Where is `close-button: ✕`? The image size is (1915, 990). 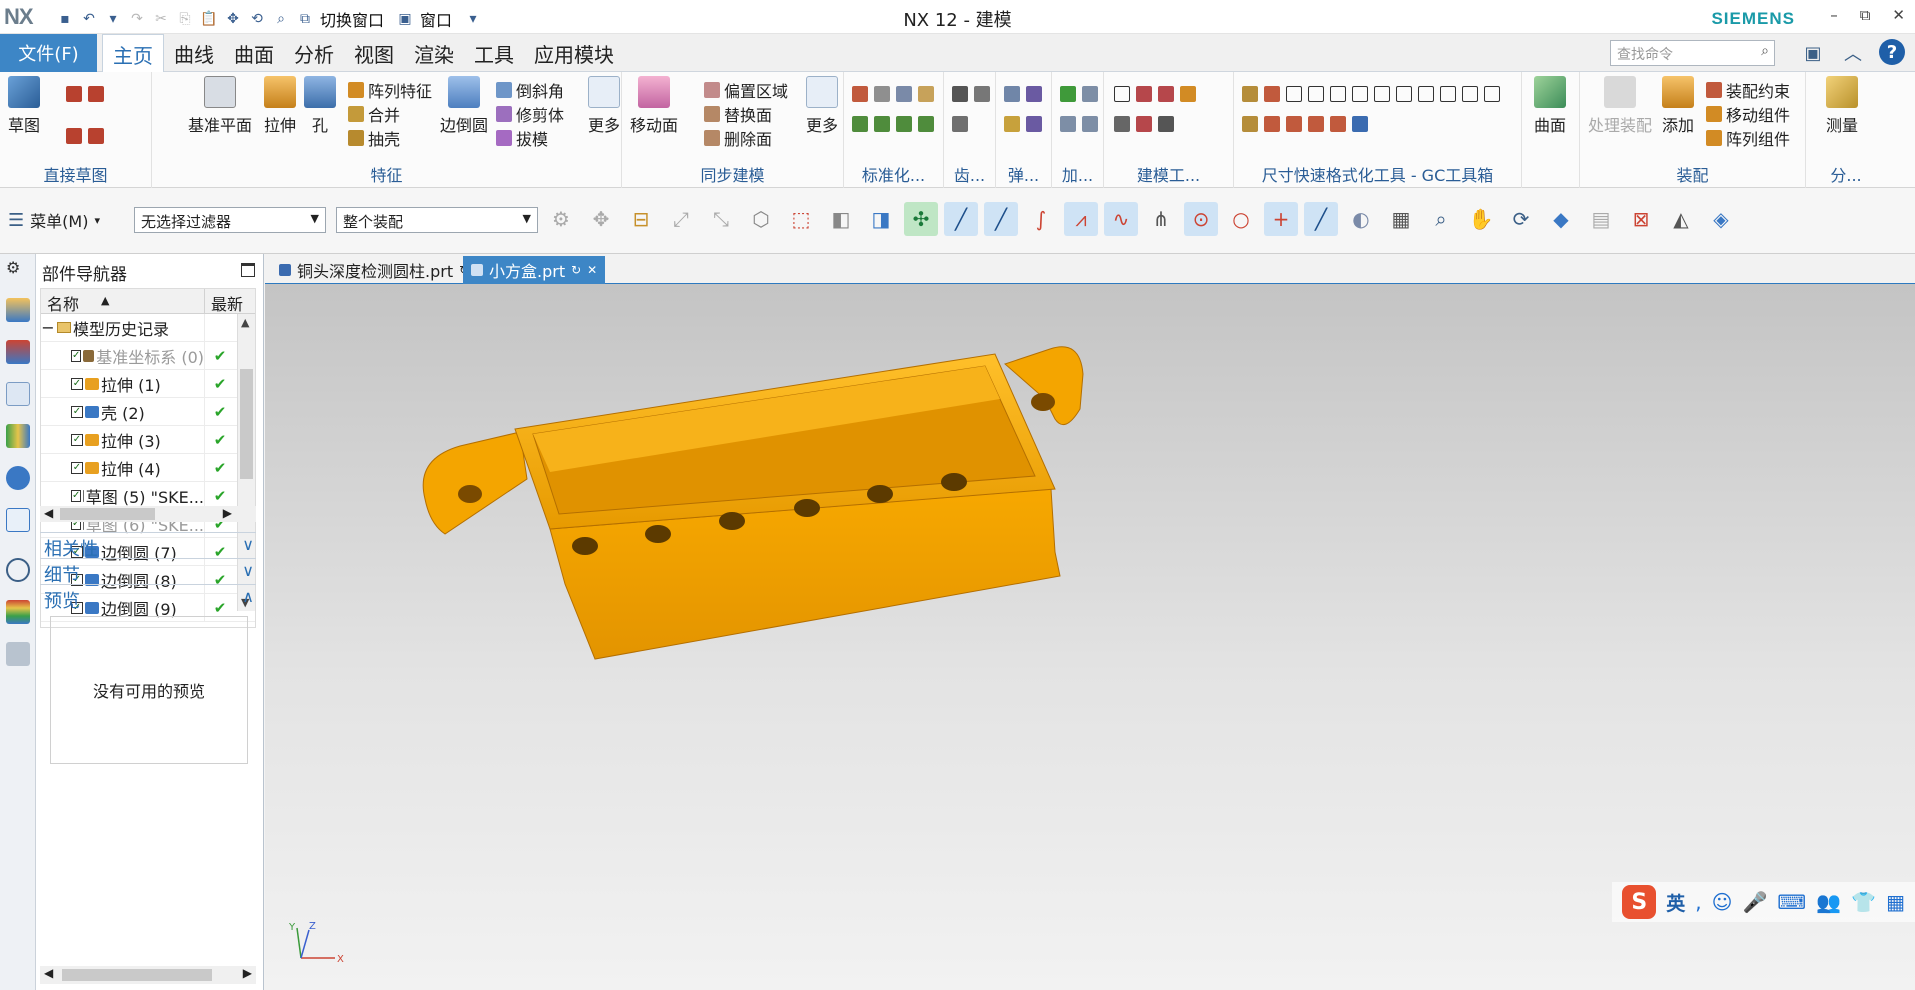 close-button: ✕ is located at coordinates (1898, 15).